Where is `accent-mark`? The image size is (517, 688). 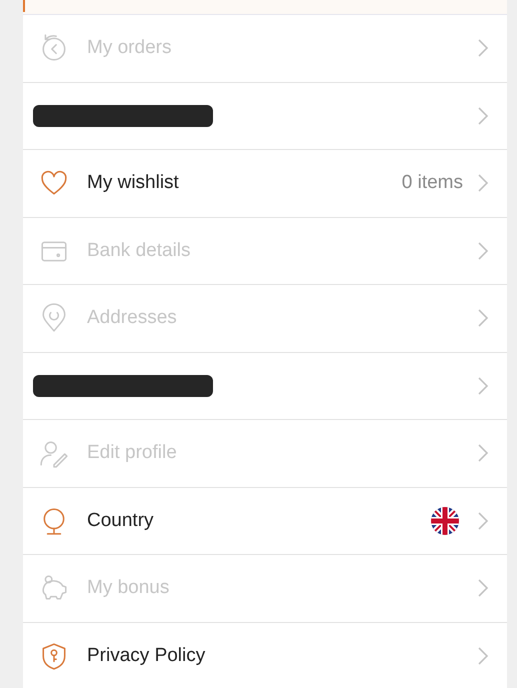
accent-mark is located at coordinates (24, 6).